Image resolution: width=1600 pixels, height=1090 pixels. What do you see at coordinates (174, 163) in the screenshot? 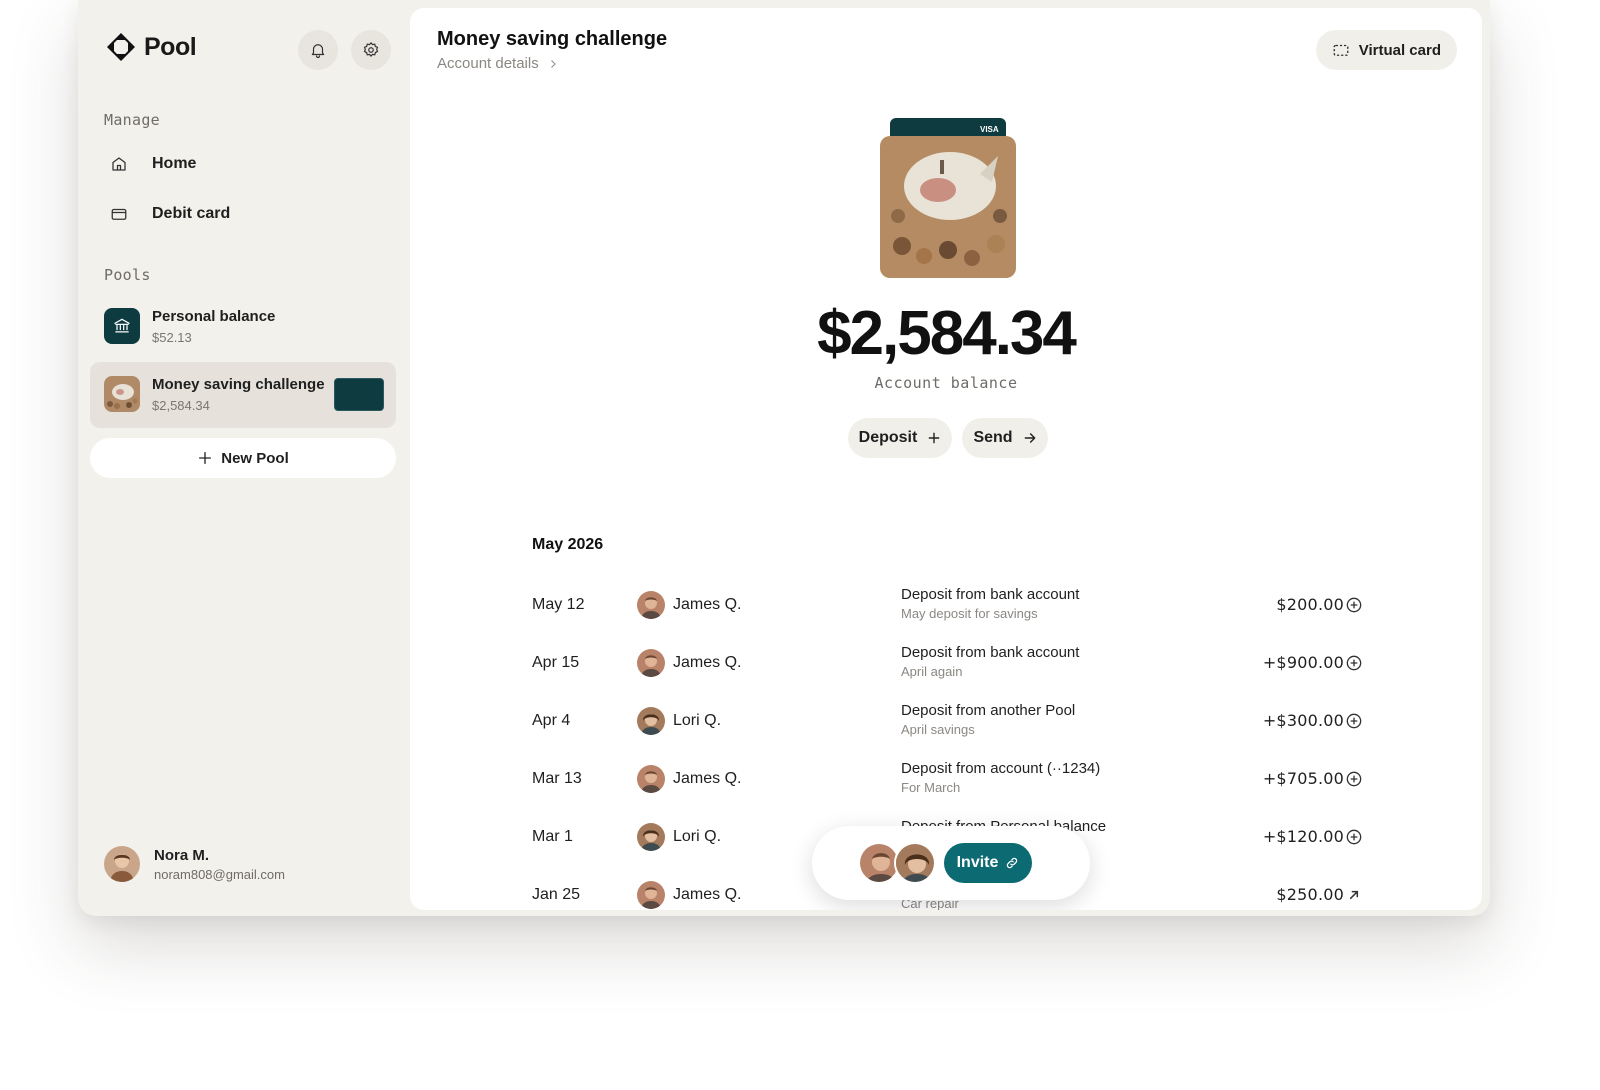
I see `nav-item-label: Home` at bounding box center [174, 163].